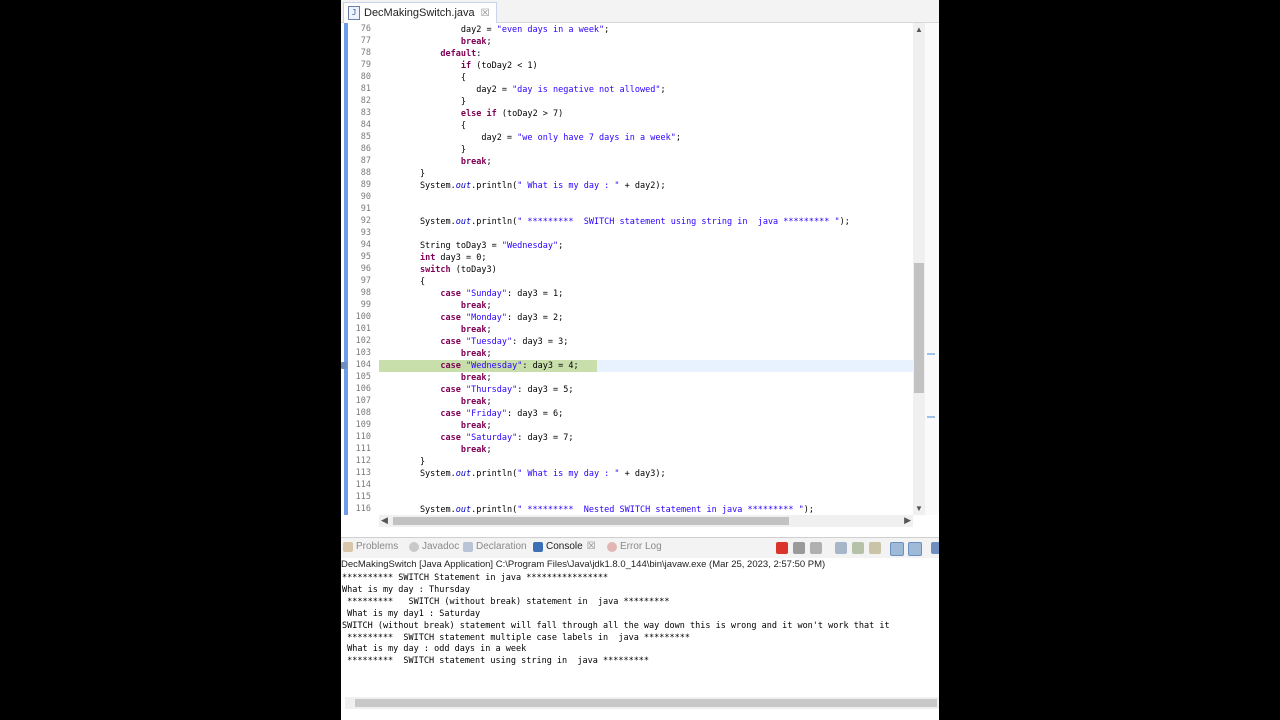 Image resolution: width=1280 pixels, height=720 pixels. Describe the element at coordinates (348, 546) in the screenshot. I see `problems-icon` at that location.